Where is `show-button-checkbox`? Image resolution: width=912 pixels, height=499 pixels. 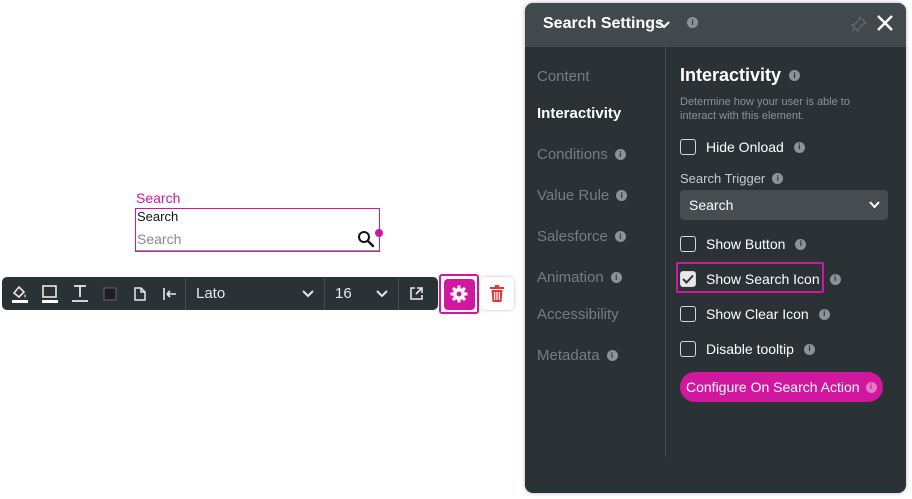 show-button-checkbox is located at coordinates (688, 244).